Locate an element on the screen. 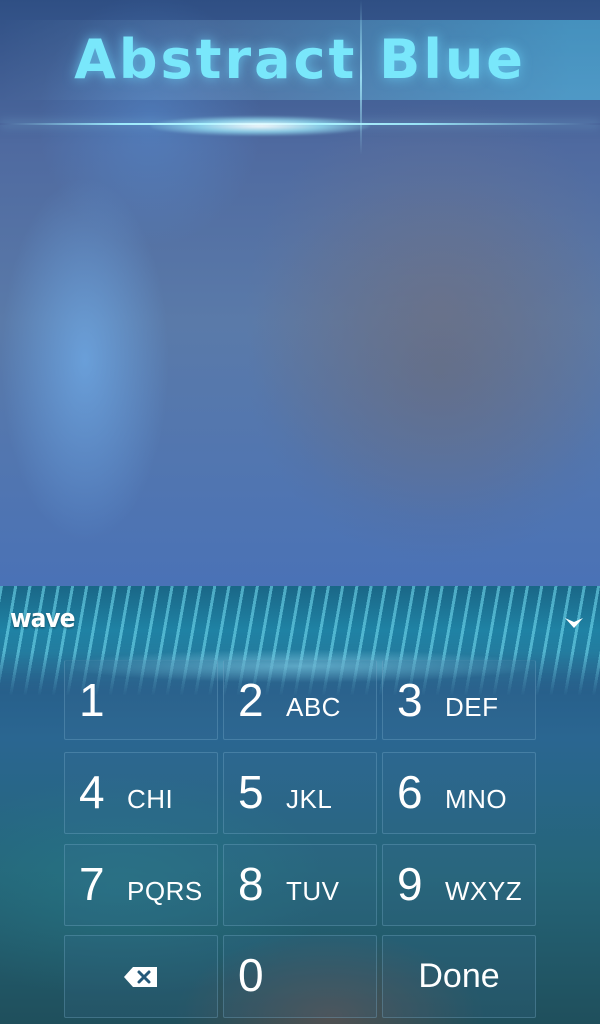 This screenshot has height=1024, width=600. key-7: 7 PQRS is located at coordinates (141, 885).